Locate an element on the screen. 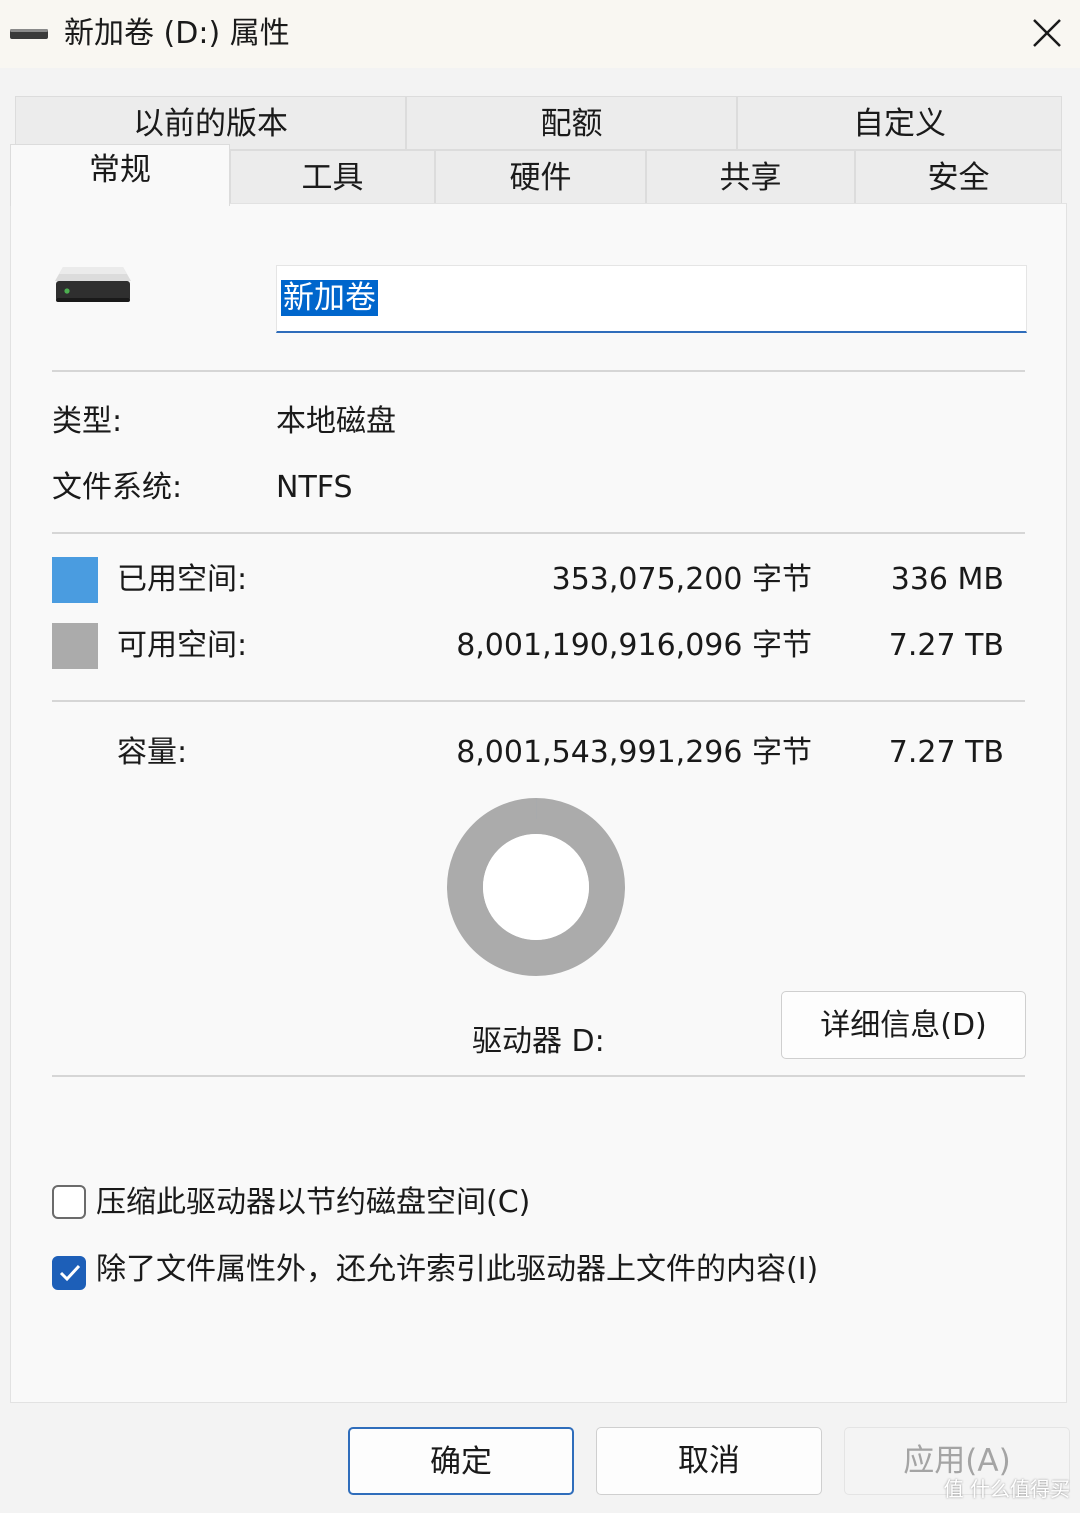 The height and width of the screenshot is (1513, 1080). tab-security: 安全 is located at coordinates (958, 177).